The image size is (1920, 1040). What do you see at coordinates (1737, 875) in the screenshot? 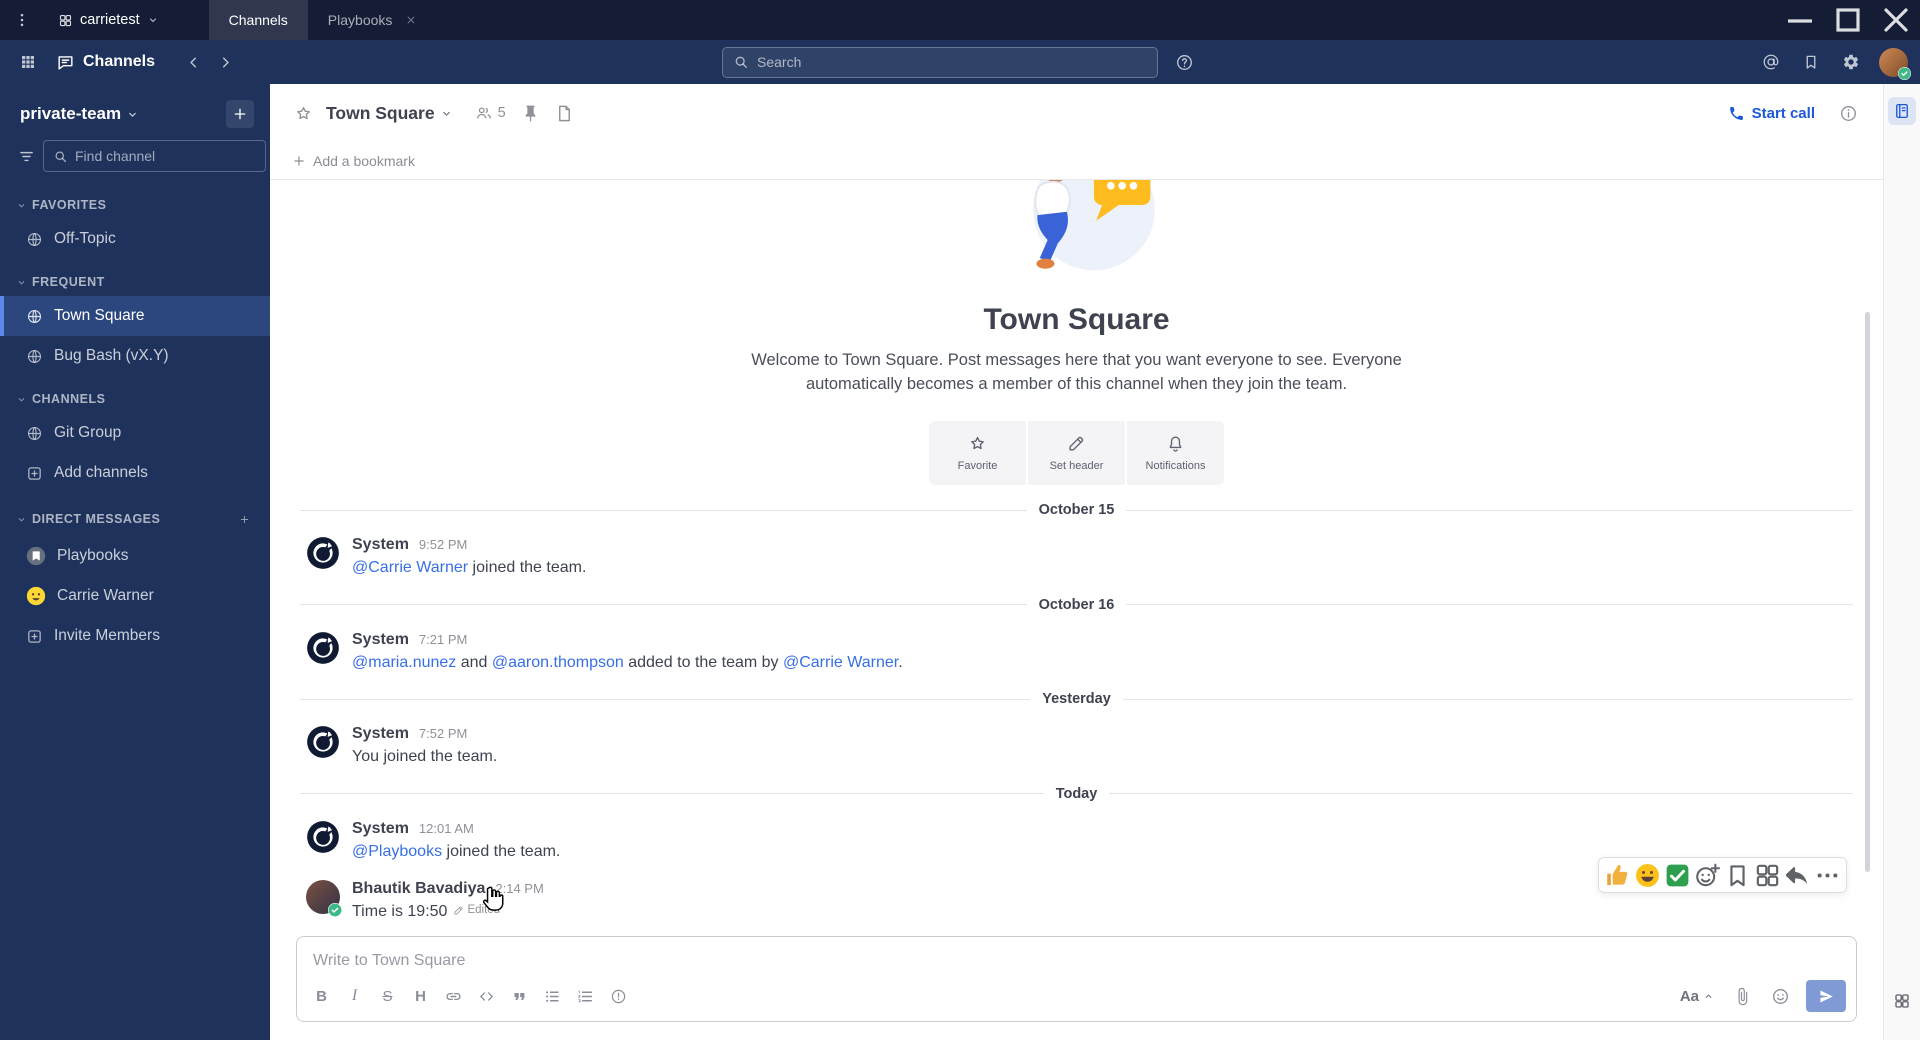
I see `save-message-button` at bounding box center [1737, 875].